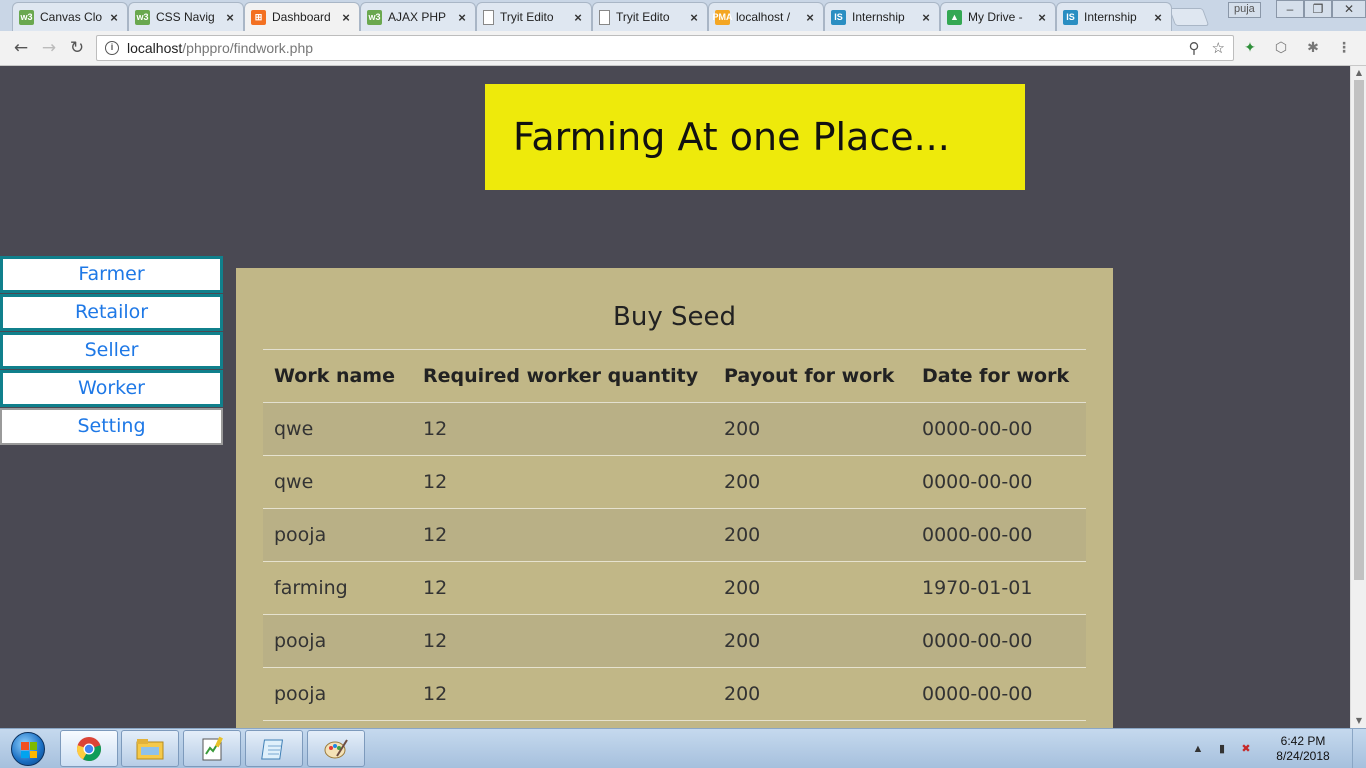 This screenshot has height=768, width=1366. Describe the element at coordinates (248, 48) in the screenshot. I see `url-path: /phppro/findwork.php` at that location.